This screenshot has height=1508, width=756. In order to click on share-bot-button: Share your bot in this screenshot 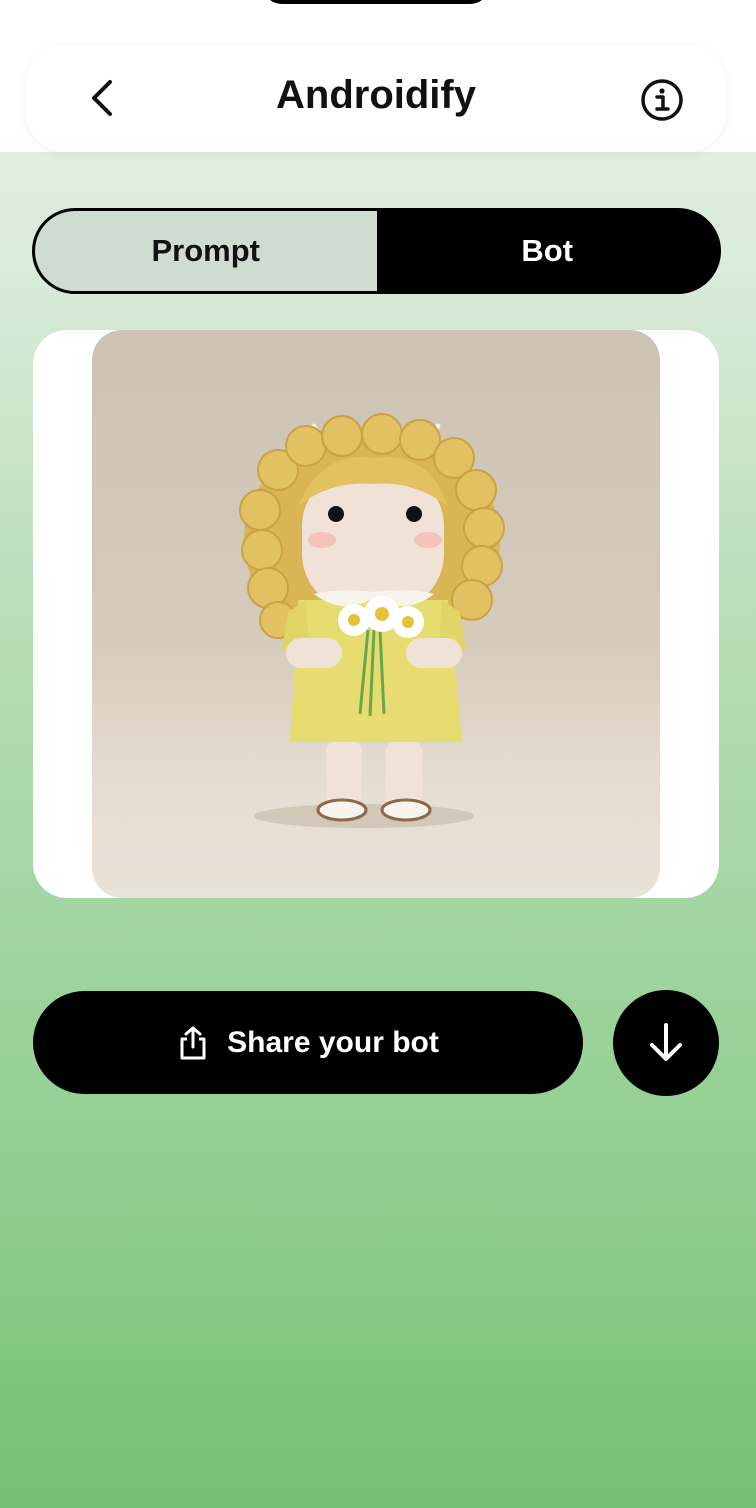, I will do `click(308, 1042)`.